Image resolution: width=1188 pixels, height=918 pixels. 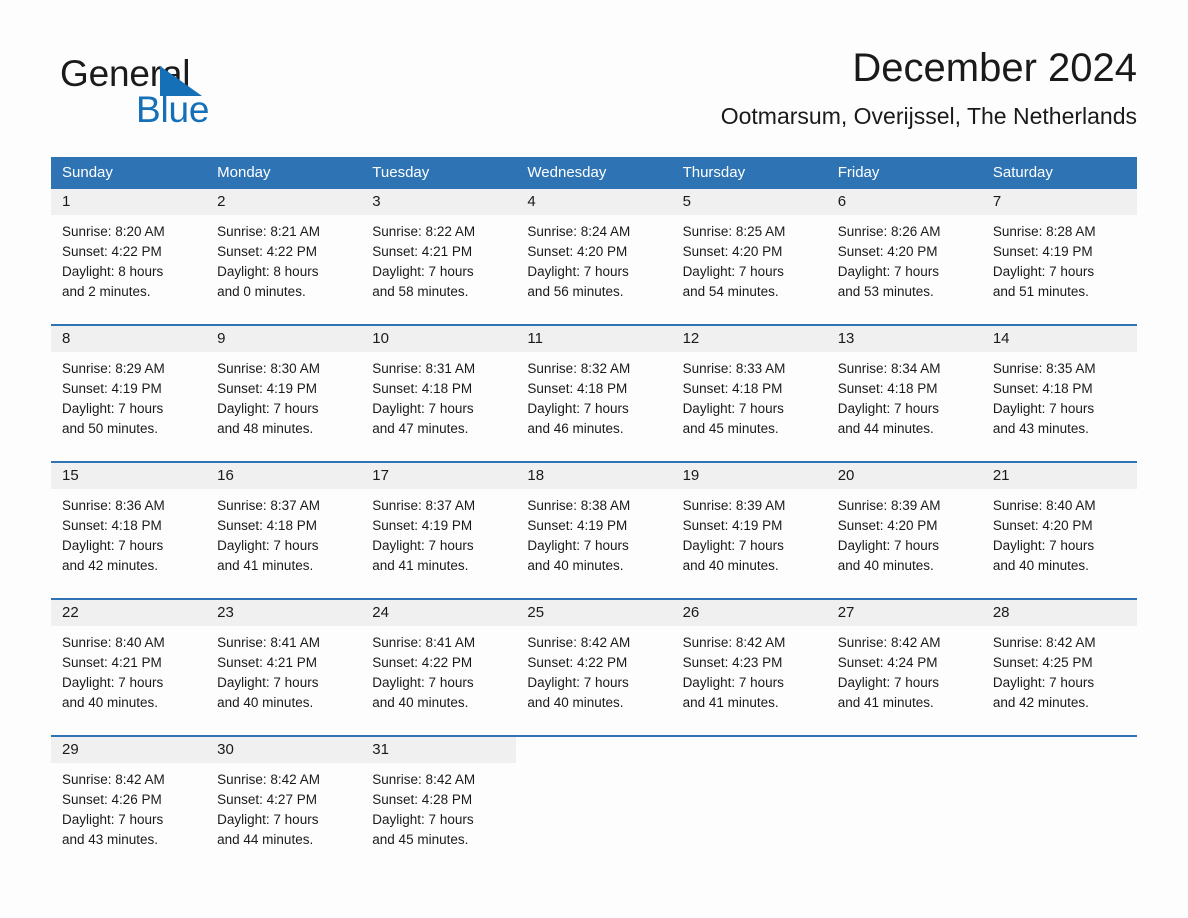 What do you see at coordinates (420, 839) in the screenshot?
I see `daylight-text-line2: and 45 minutes.` at bounding box center [420, 839].